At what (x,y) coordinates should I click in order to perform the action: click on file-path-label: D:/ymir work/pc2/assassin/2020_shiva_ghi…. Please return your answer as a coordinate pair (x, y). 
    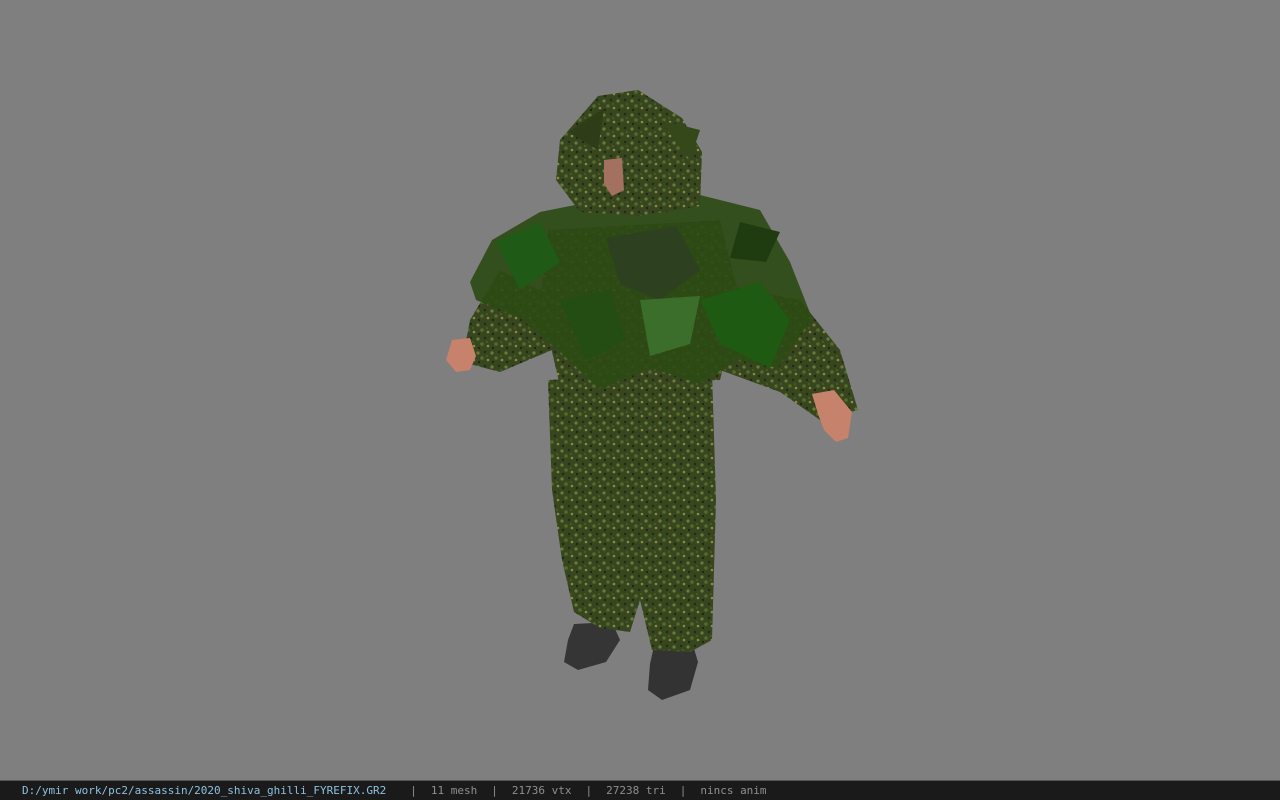
    Looking at the image, I should click on (204, 790).